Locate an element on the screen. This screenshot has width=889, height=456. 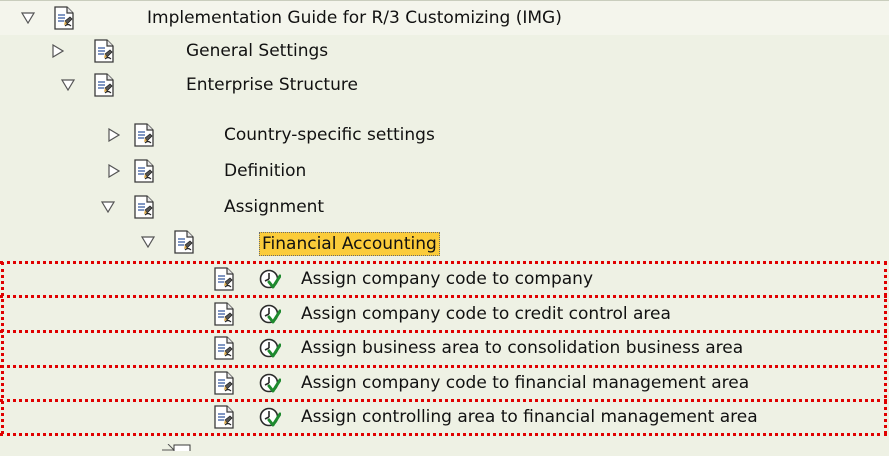
tree-node-label: General Settings is located at coordinates (257, 51).